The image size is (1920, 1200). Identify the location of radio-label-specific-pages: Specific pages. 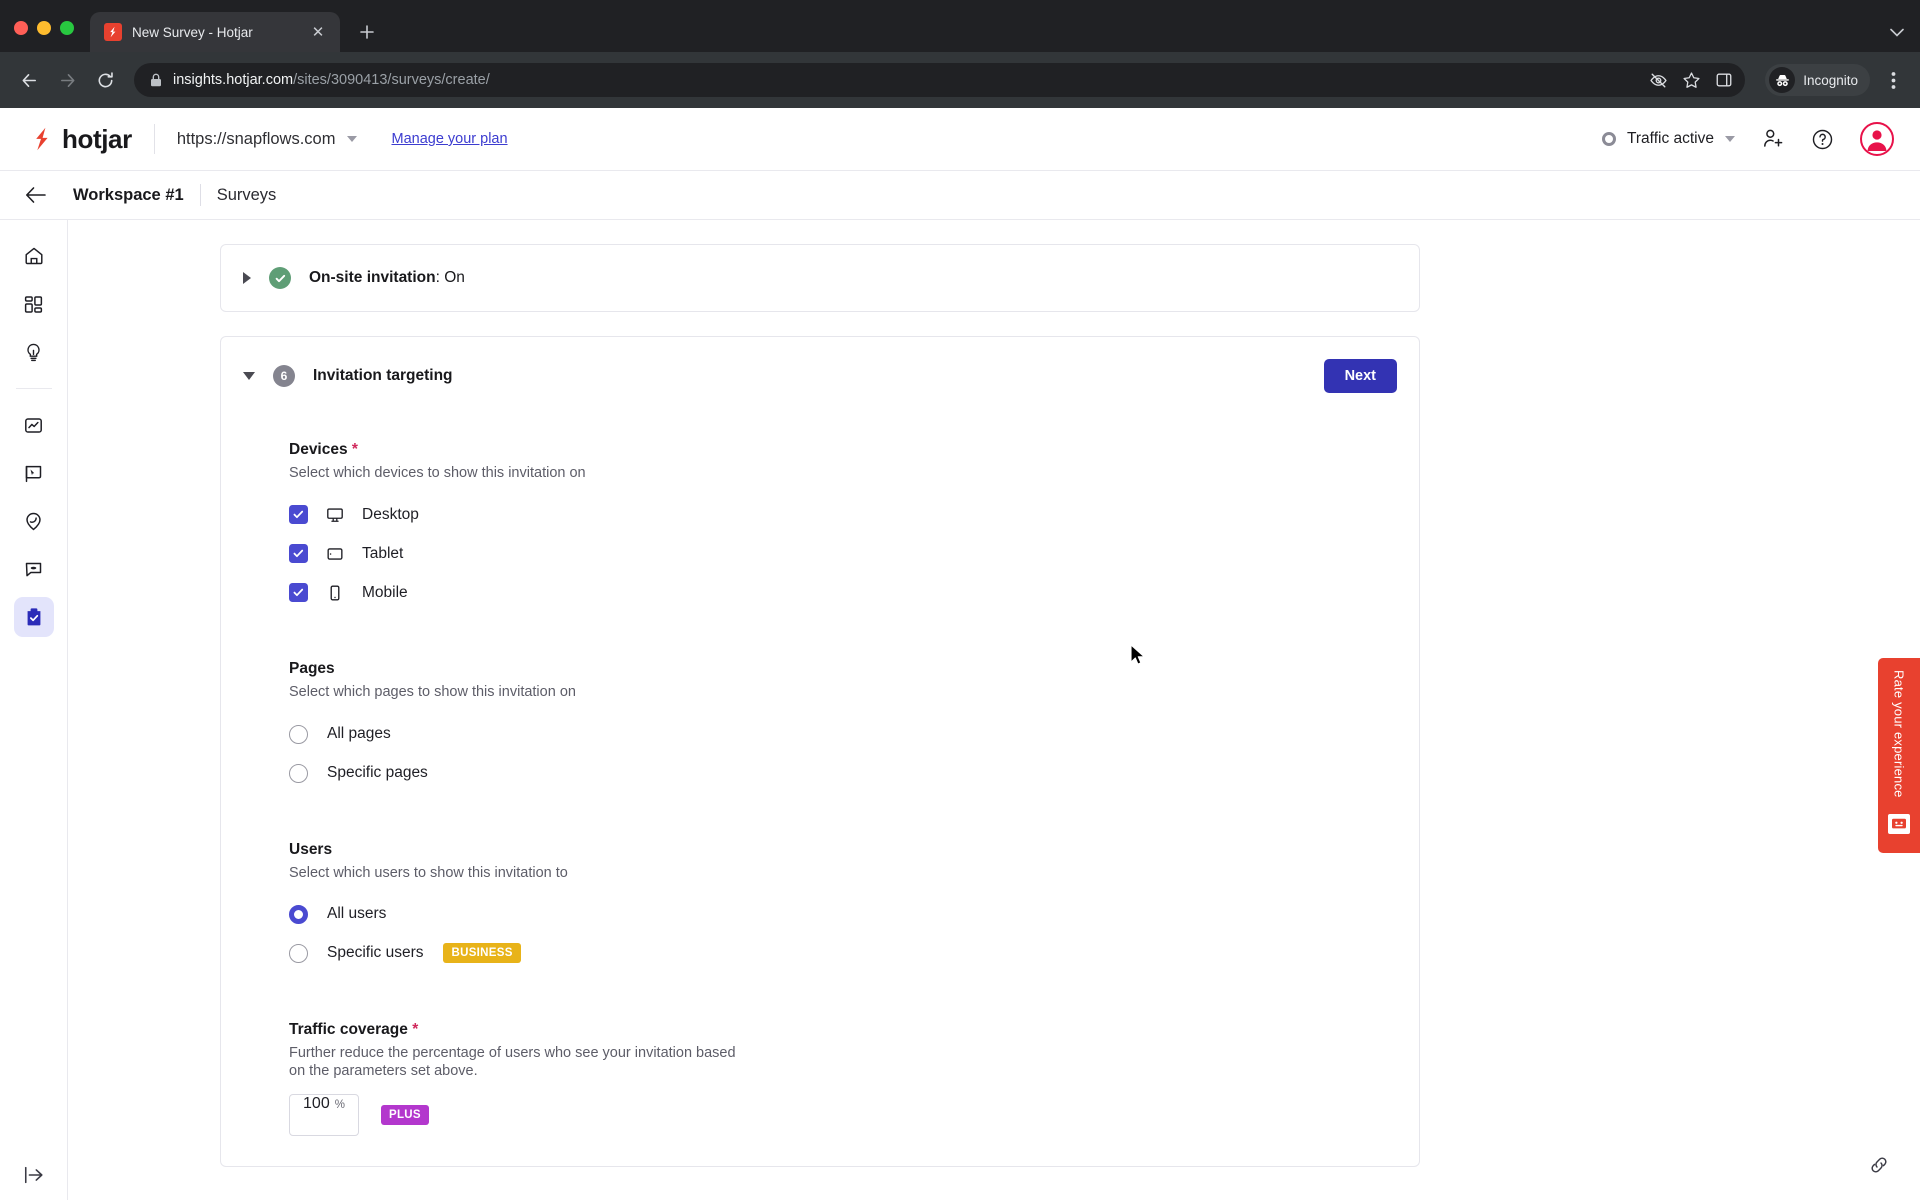
(377, 773).